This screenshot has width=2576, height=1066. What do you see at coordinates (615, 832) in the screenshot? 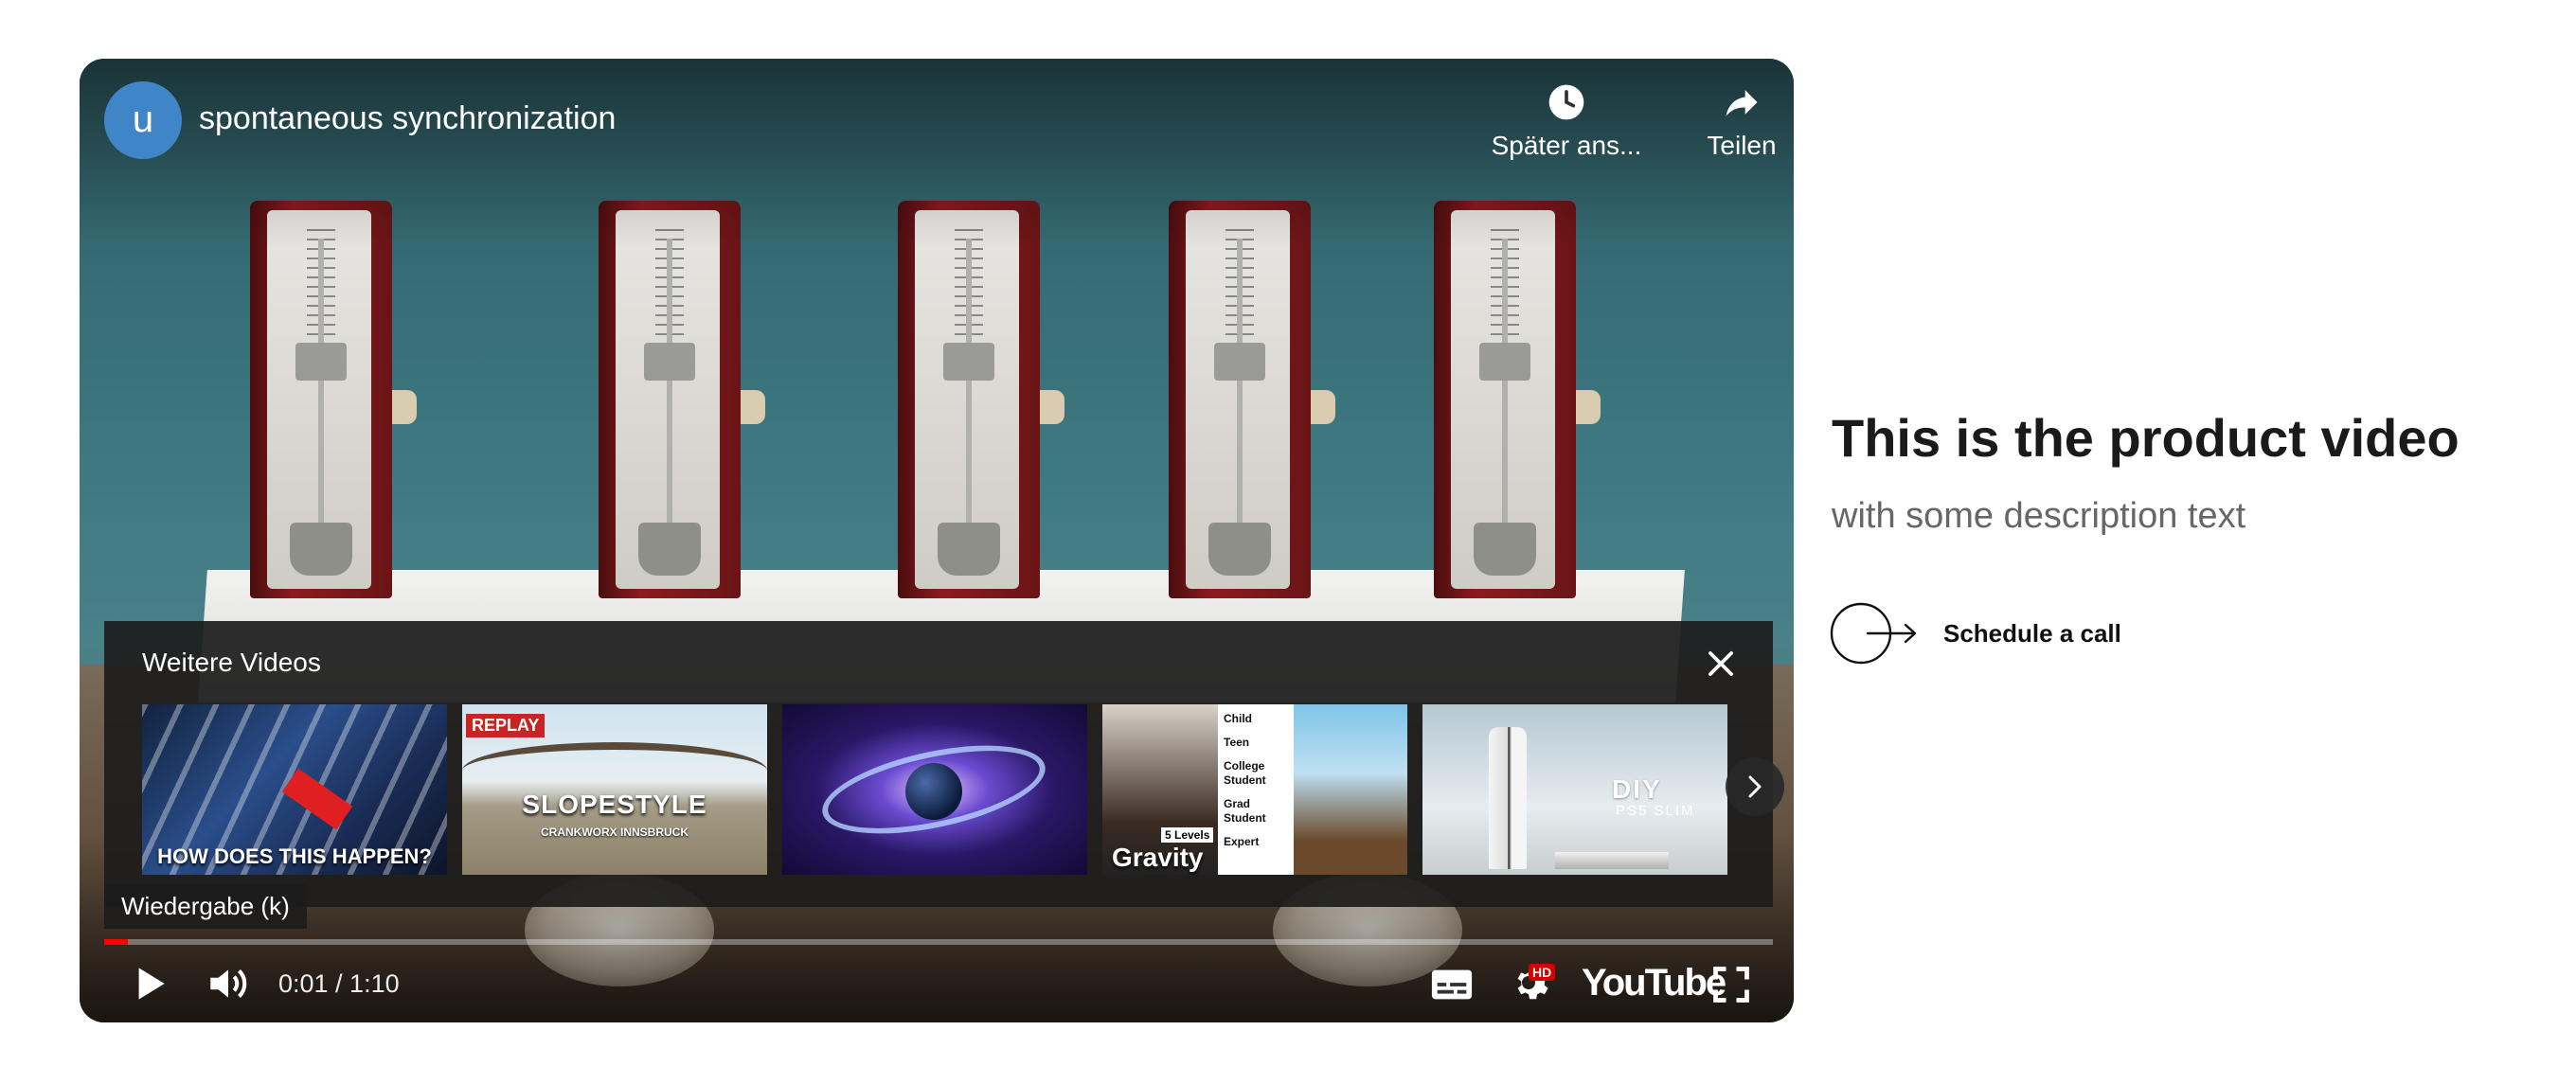
I see `thumbnail-subcaption: CRANKWORX INNSBRUCK` at bounding box center [615, 832].